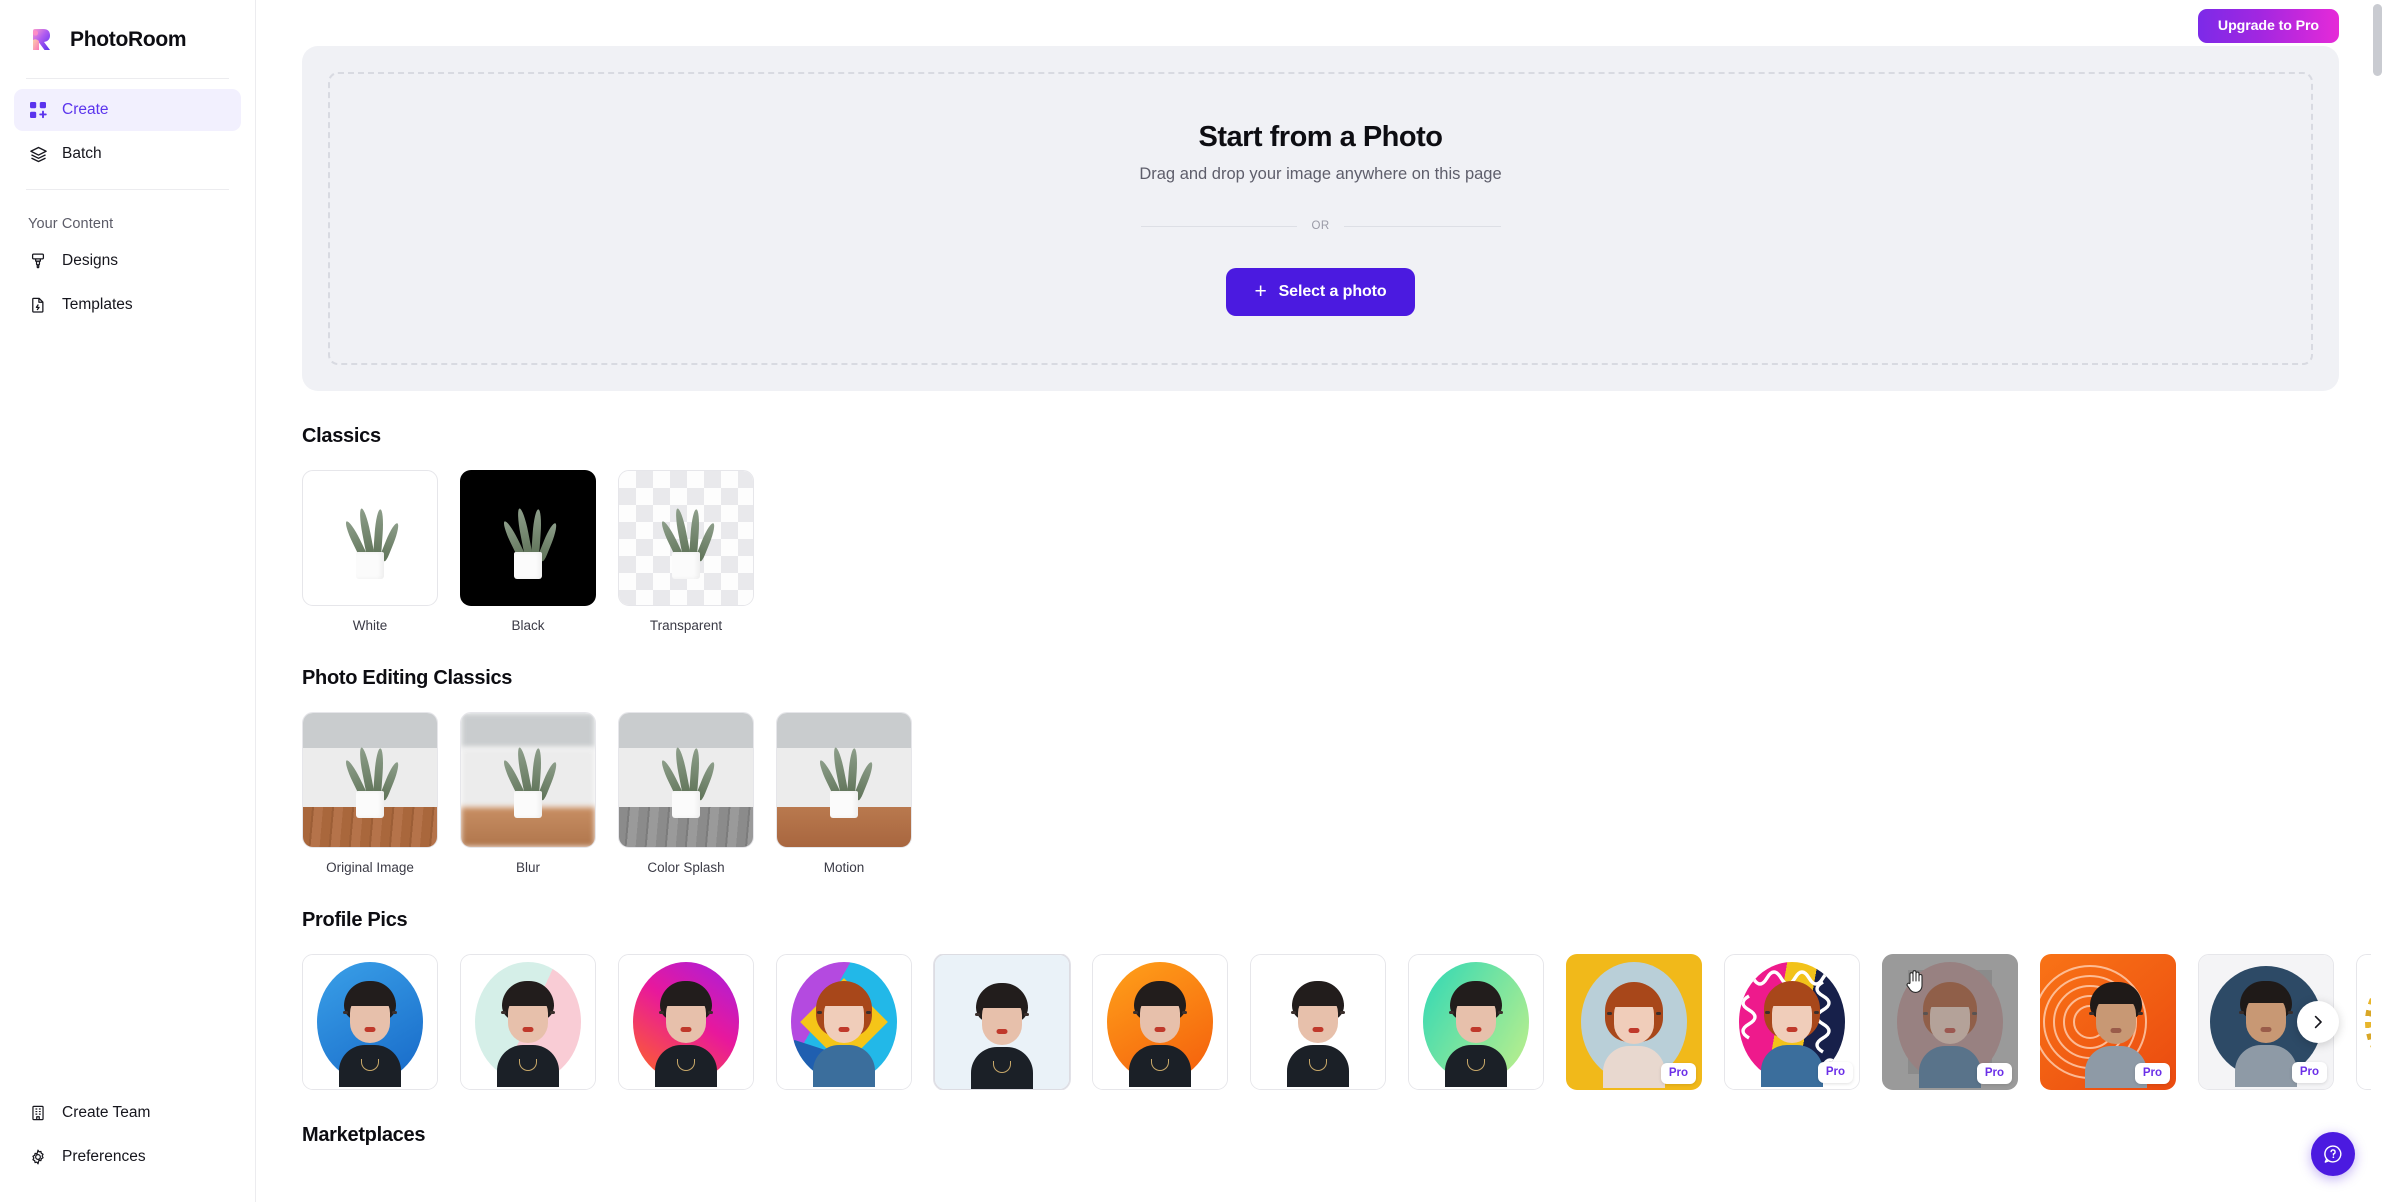 Image resolution: width=2385 pixels, height=1202 pixels. Describe the element at coordinates (1422, 226) in the screenshot. I see `or-divider-line-right` at that location.